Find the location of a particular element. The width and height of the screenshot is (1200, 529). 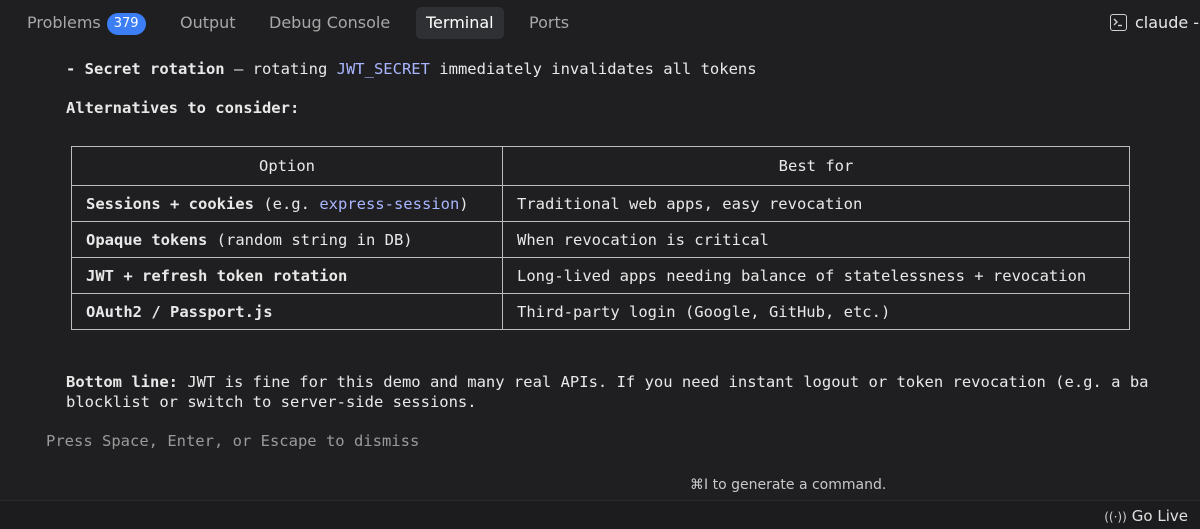

go-live-button: ((·)) Go Live is located at coordinates (1146, 516).